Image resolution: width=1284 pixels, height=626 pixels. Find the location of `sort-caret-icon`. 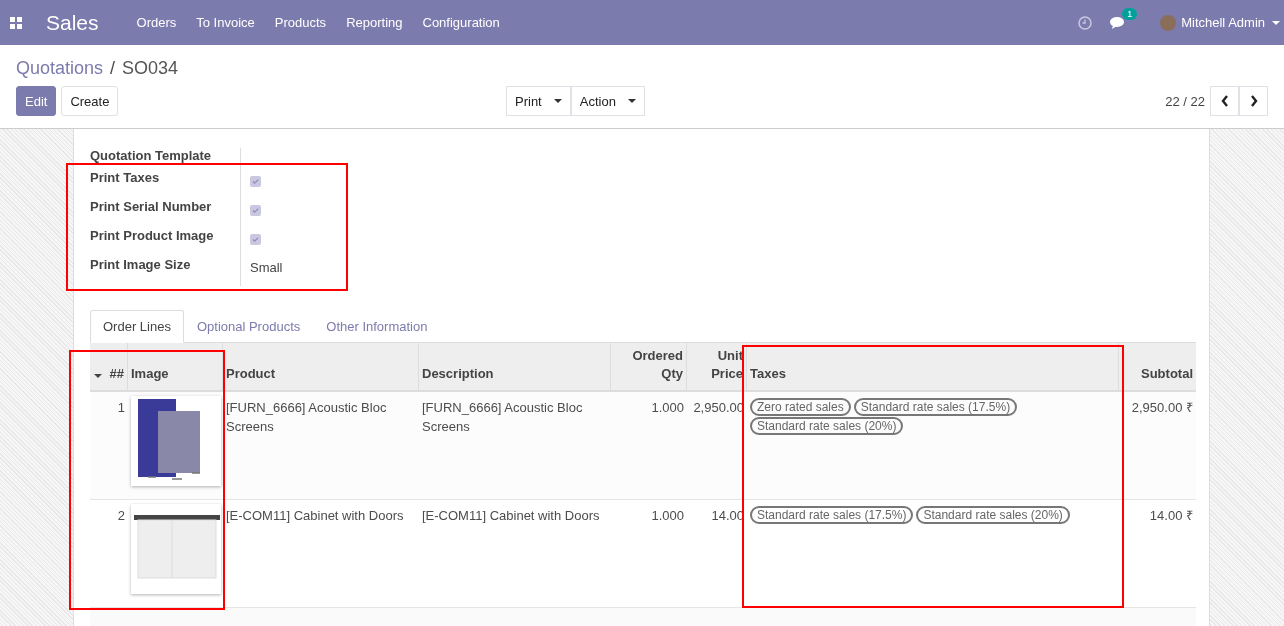

sort-caret-icon is located at coordinates (98, 376).